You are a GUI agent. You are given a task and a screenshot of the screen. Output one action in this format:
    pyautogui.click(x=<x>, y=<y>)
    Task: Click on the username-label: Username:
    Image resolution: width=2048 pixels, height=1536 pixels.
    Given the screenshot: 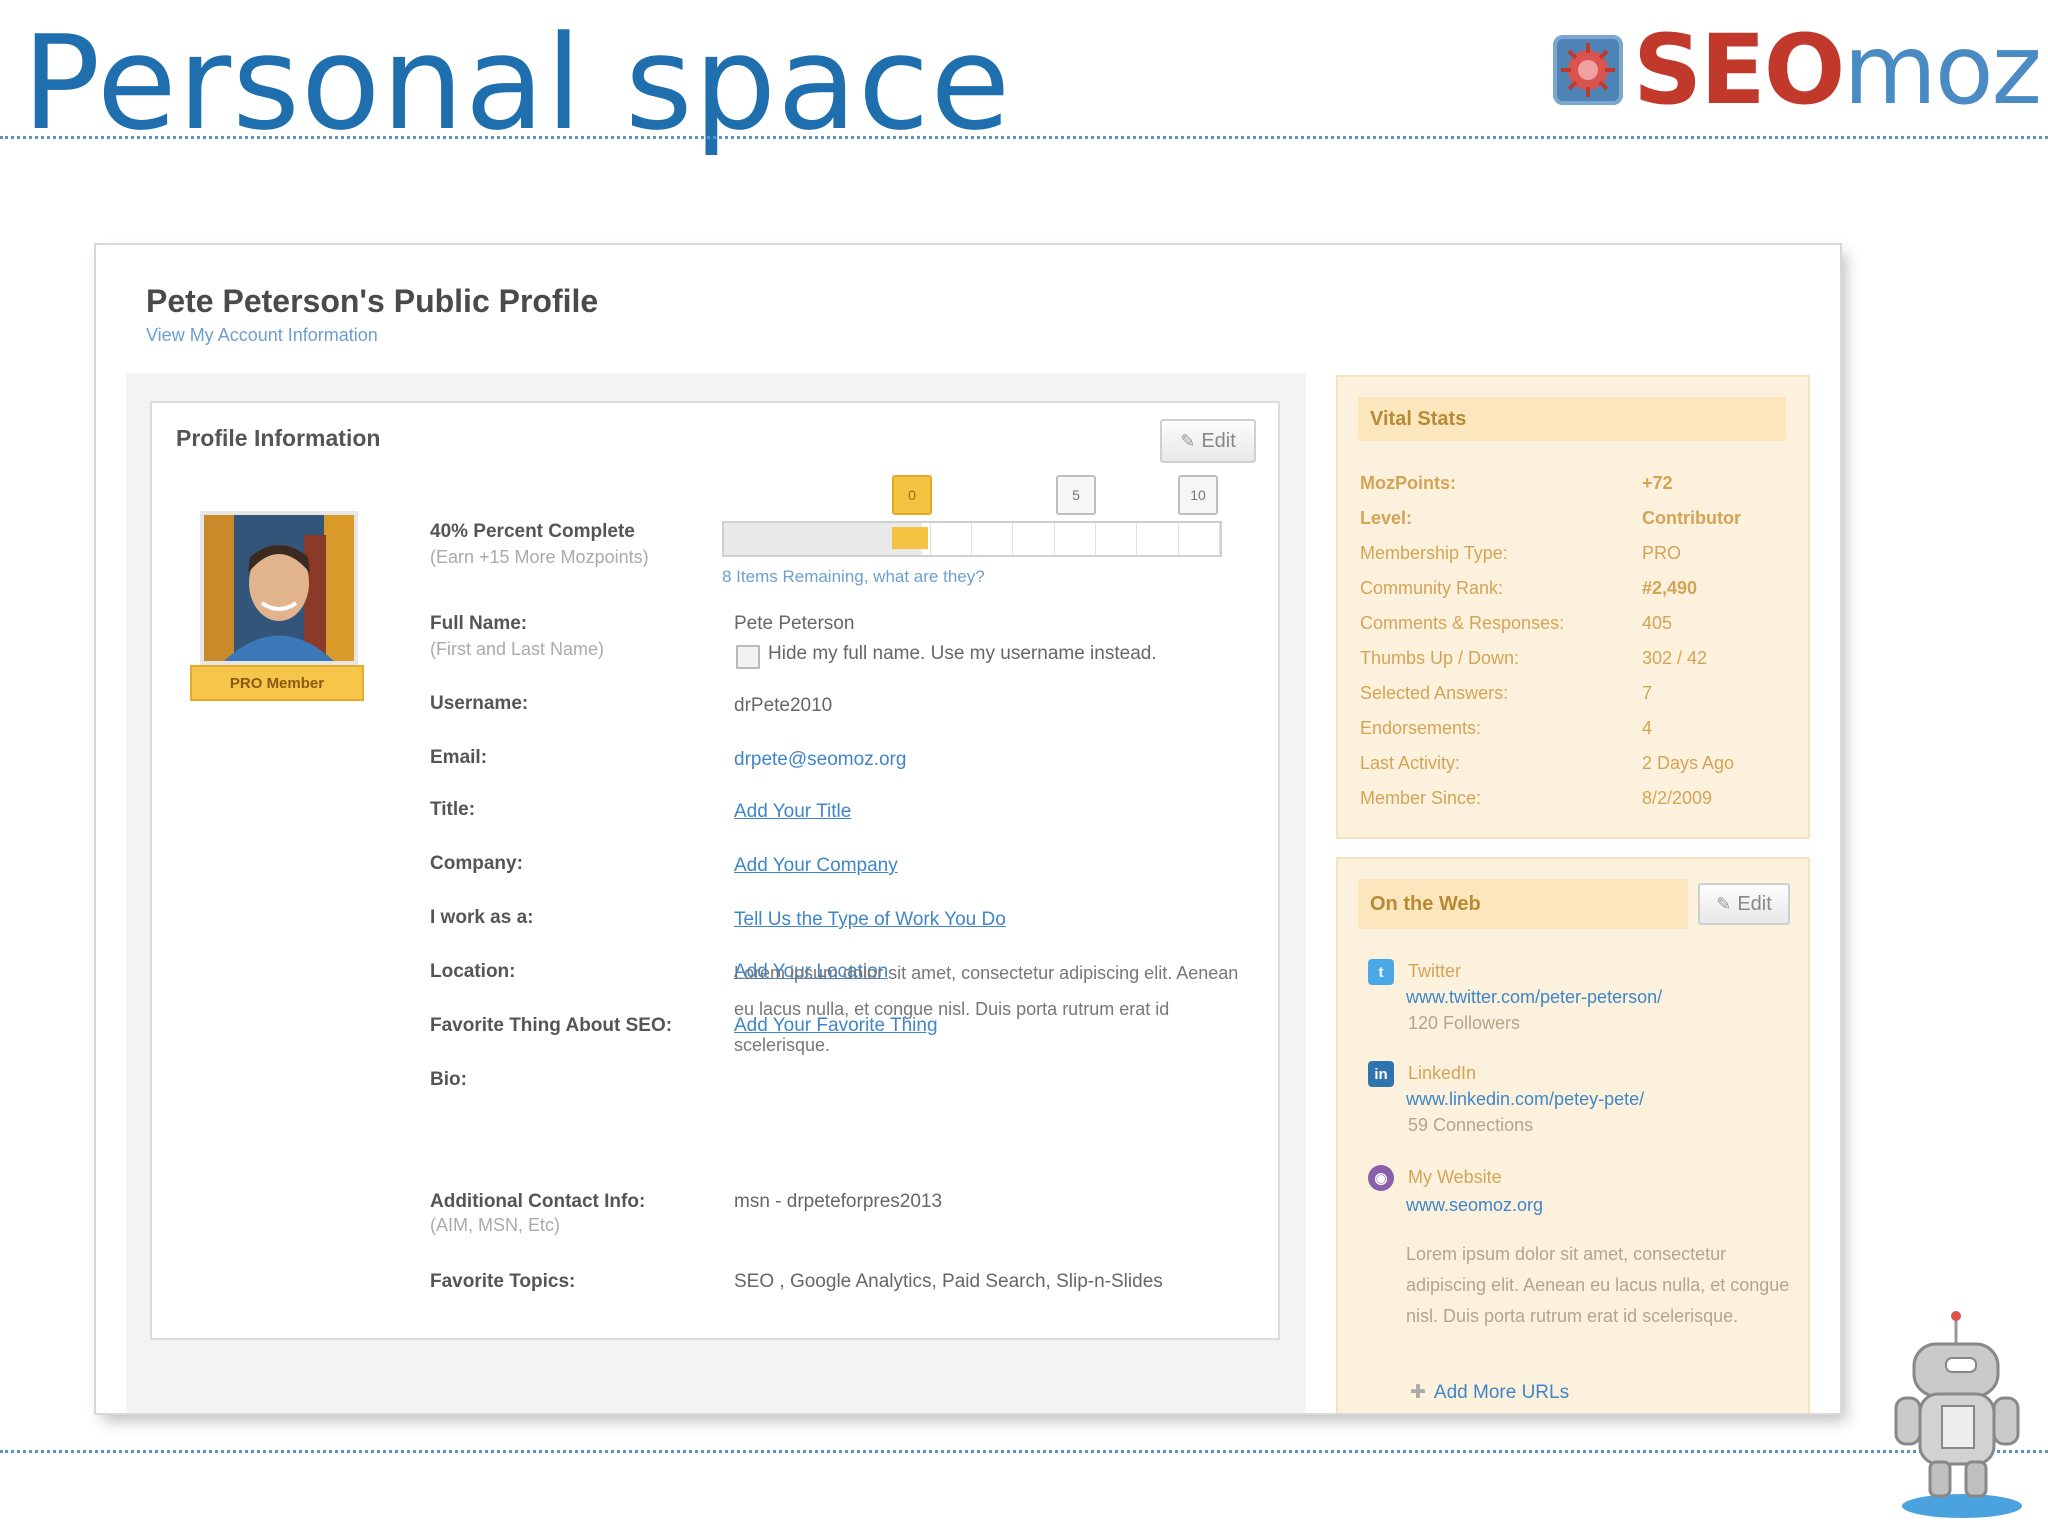 What is the action you would take?
    pyautogui.click(x=479, y=703)
    